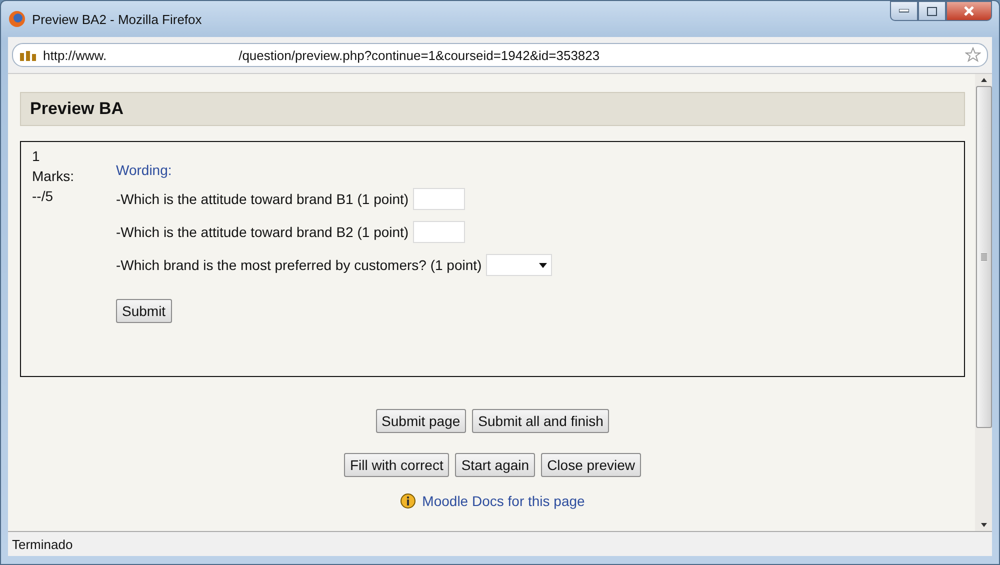 This screenshot has width=1000, height=565. What do you see at coordinates (500, 55) in the screenshot?
I see `address-field: http://www. /question/preview.php?continue=1&courseid=1942&id=353823` at bounding box center [500, 55].